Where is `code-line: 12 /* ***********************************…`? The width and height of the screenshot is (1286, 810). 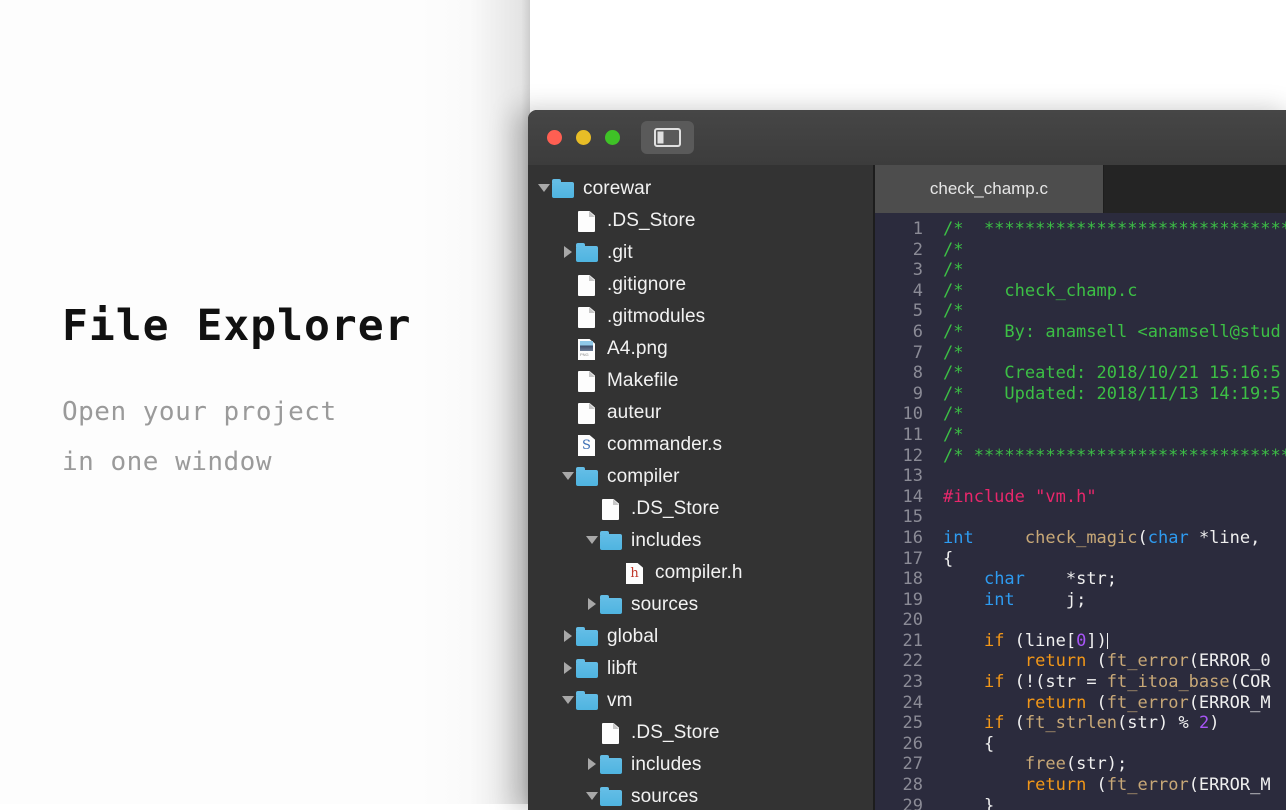
code-line: 12 /* ***********************************… is located at coordinates (1080, 456).